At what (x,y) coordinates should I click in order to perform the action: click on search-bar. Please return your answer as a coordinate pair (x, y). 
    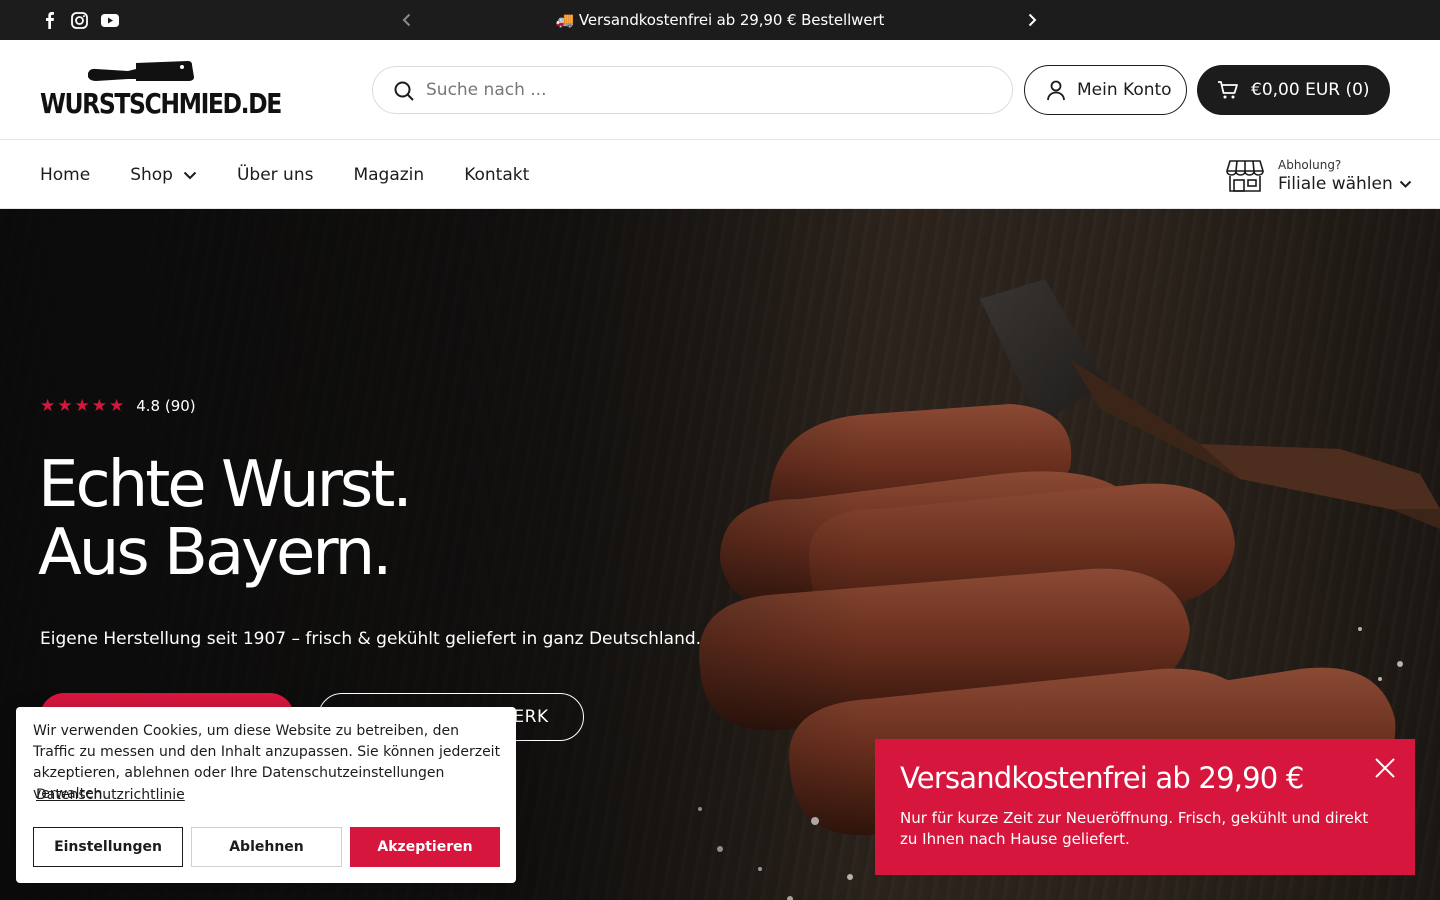
    Looking at the image, I should click on (692, 90).